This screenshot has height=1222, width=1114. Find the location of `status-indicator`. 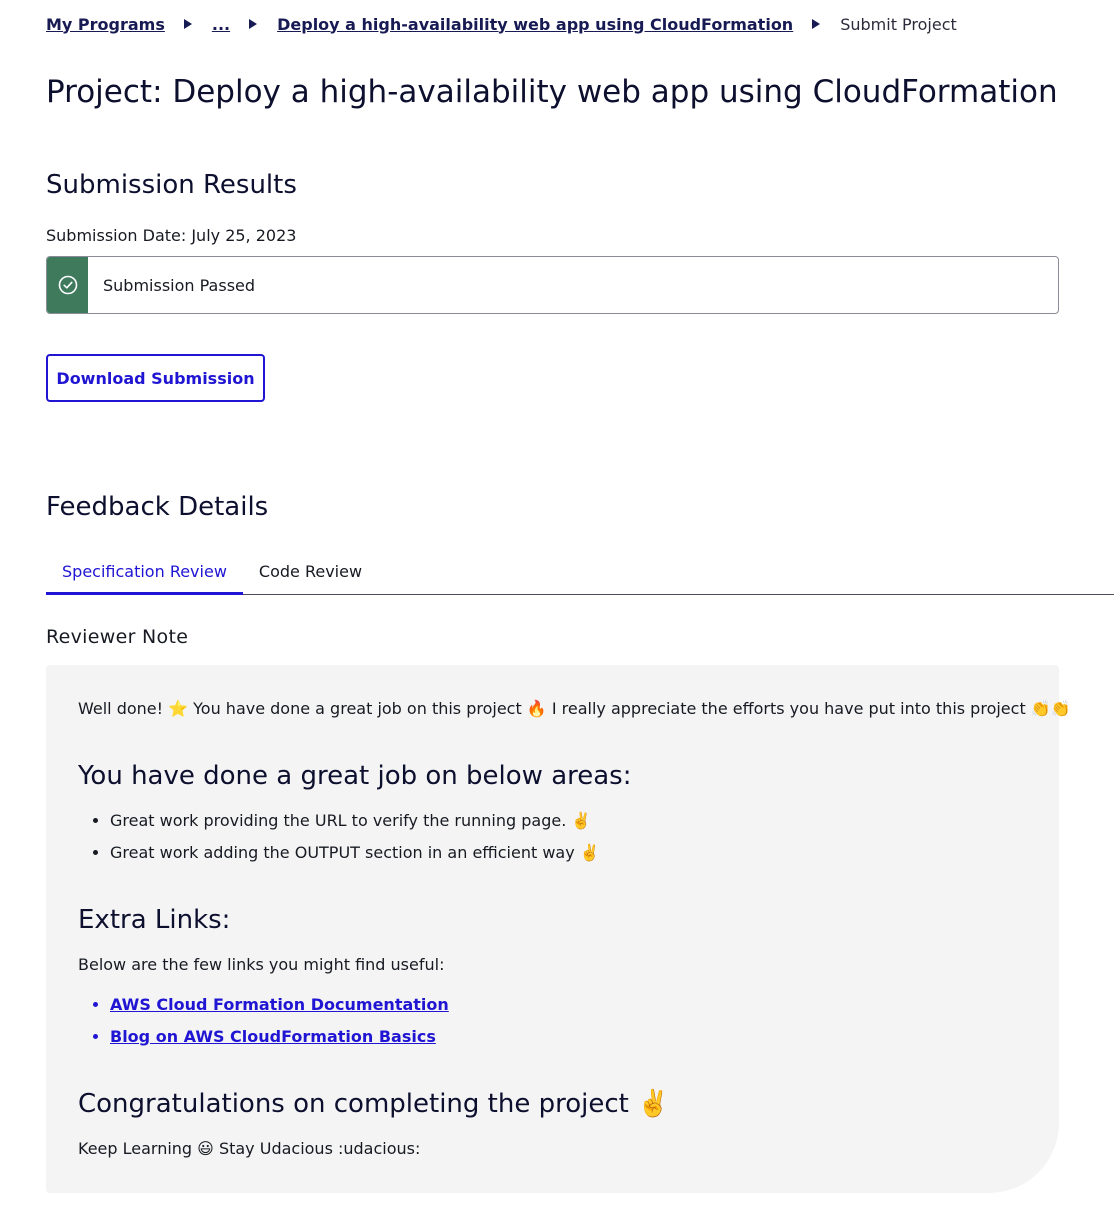

status-indicator is located at coordinates (67, 285).